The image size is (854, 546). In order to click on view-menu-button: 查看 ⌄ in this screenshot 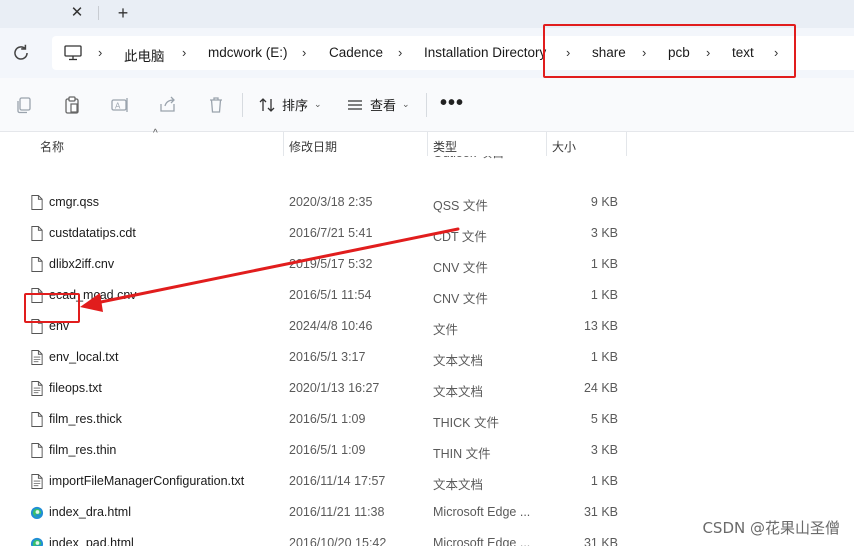, I will do `click(378, 104)`.